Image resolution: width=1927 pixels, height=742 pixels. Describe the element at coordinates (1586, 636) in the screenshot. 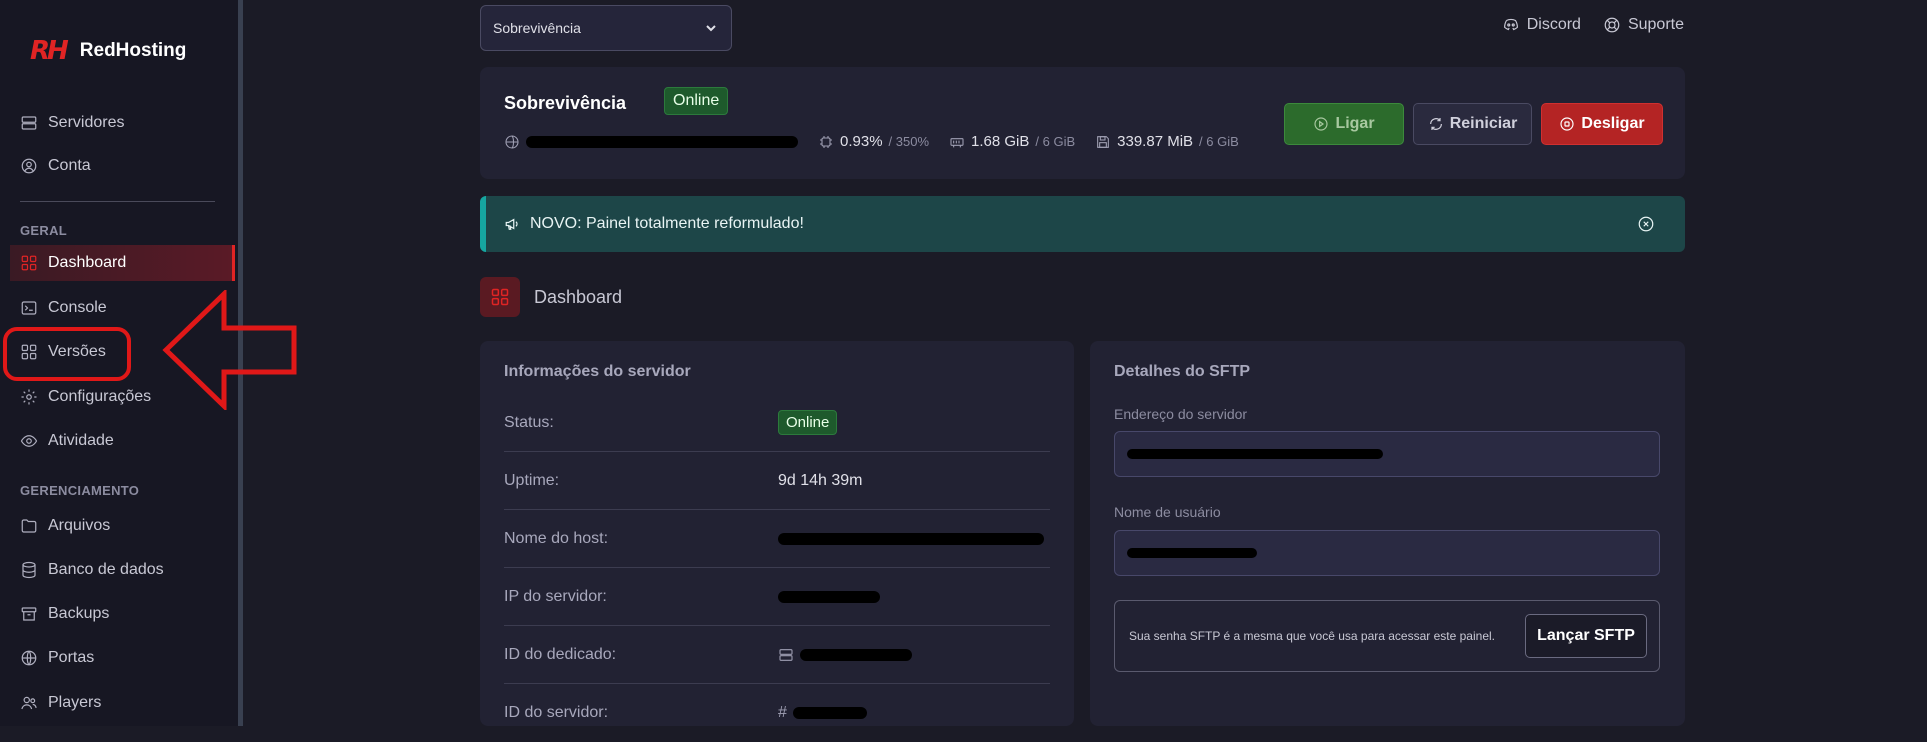

I see `launch-sftp-button: Lançar SFTP` at that location.